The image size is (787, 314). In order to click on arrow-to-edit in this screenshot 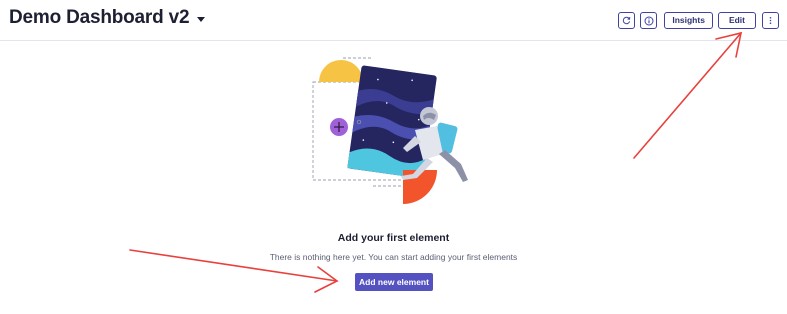, I will do `click(688, 95)`.